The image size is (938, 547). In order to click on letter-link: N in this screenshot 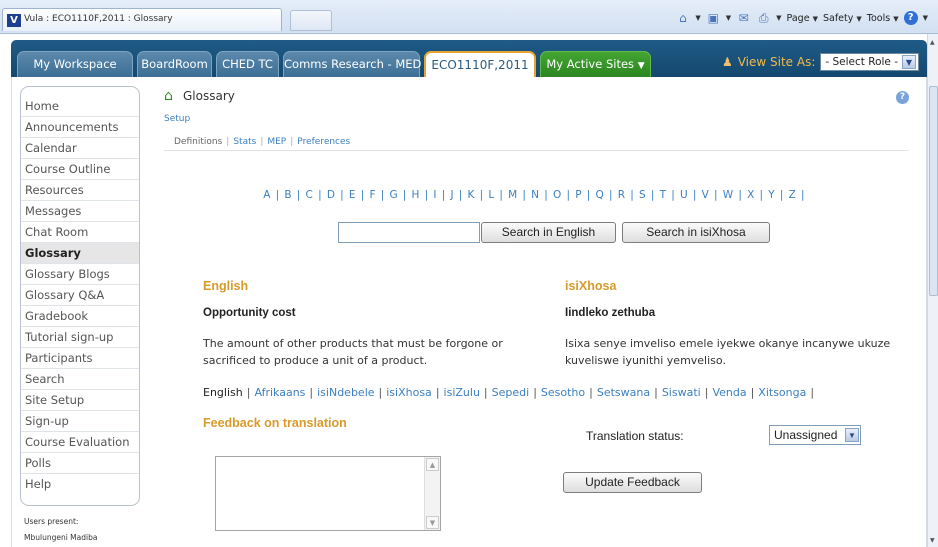, I will do `click(535, 195)`.